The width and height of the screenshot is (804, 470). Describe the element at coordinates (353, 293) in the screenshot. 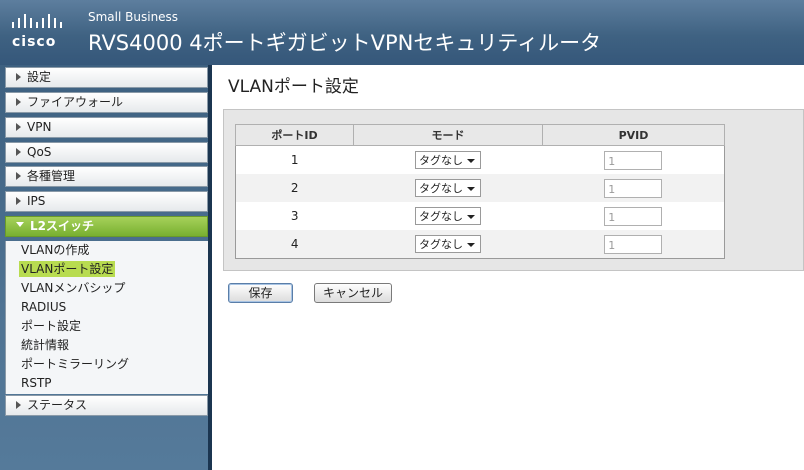

I see `cancel-button: キャンセル` at that location.